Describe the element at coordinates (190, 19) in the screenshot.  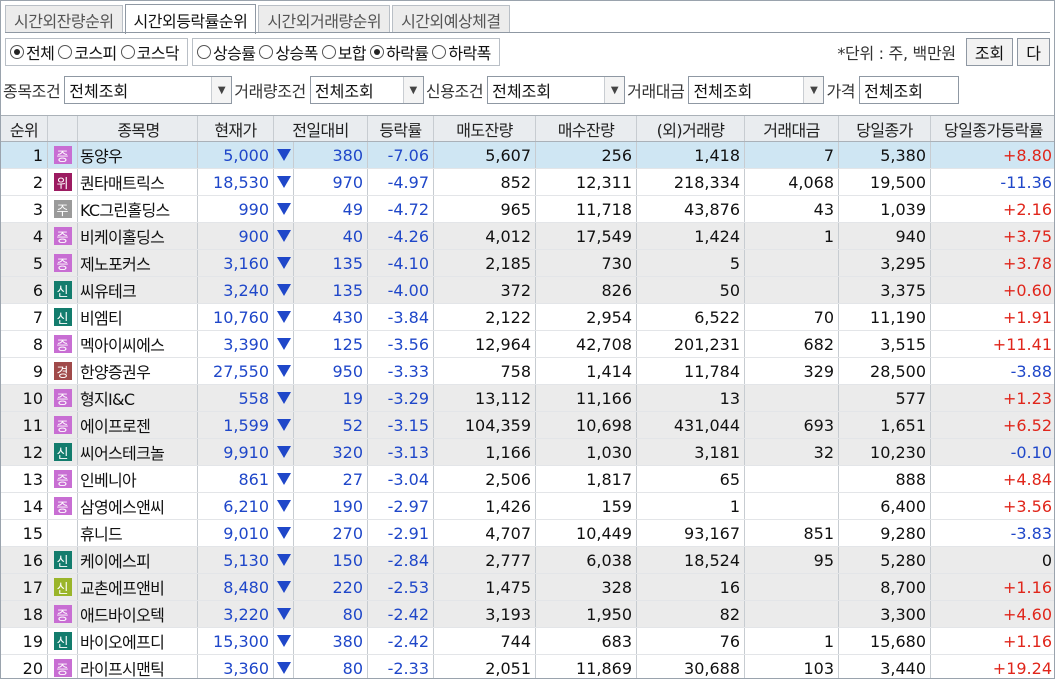
I see `tab-overtime-change-rate: 시간외등락률순위` at that location.